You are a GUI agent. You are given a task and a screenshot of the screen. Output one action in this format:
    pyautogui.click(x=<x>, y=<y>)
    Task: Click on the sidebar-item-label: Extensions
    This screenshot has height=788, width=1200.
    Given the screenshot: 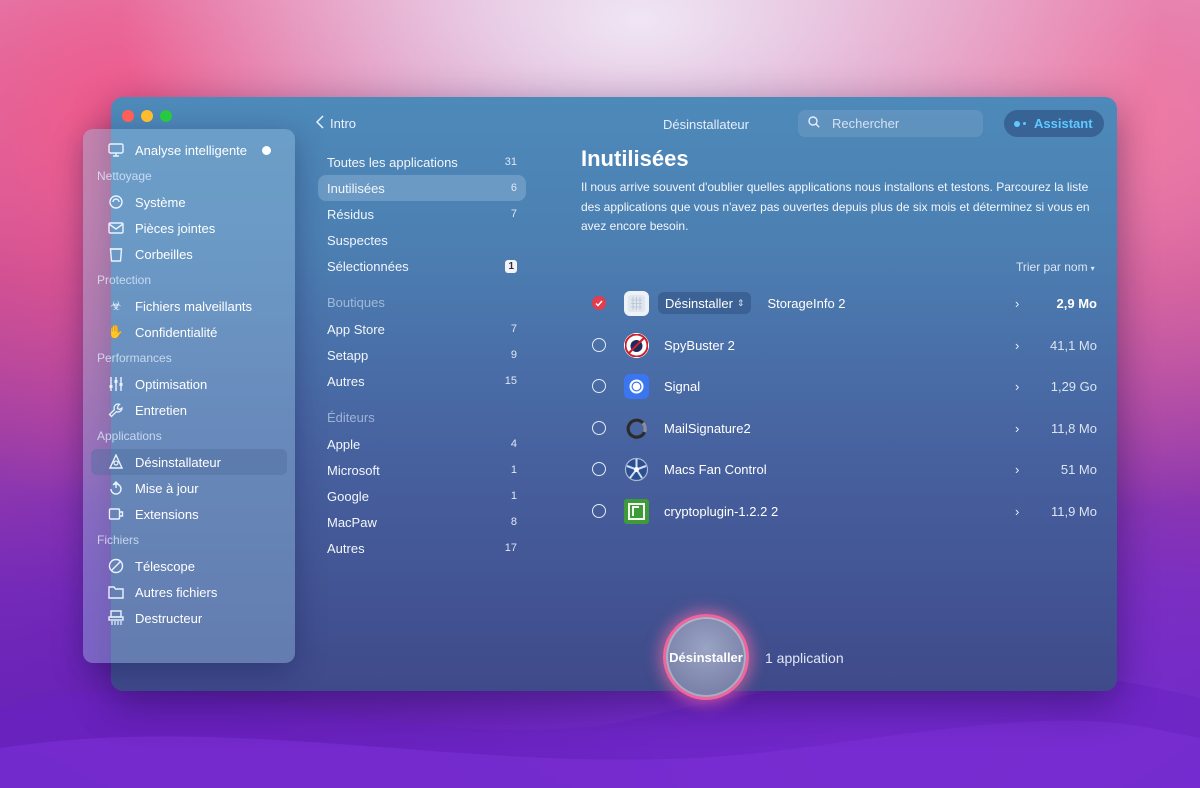 What is the action you would take?
    pyautogui.click(x=167, y=514)
    